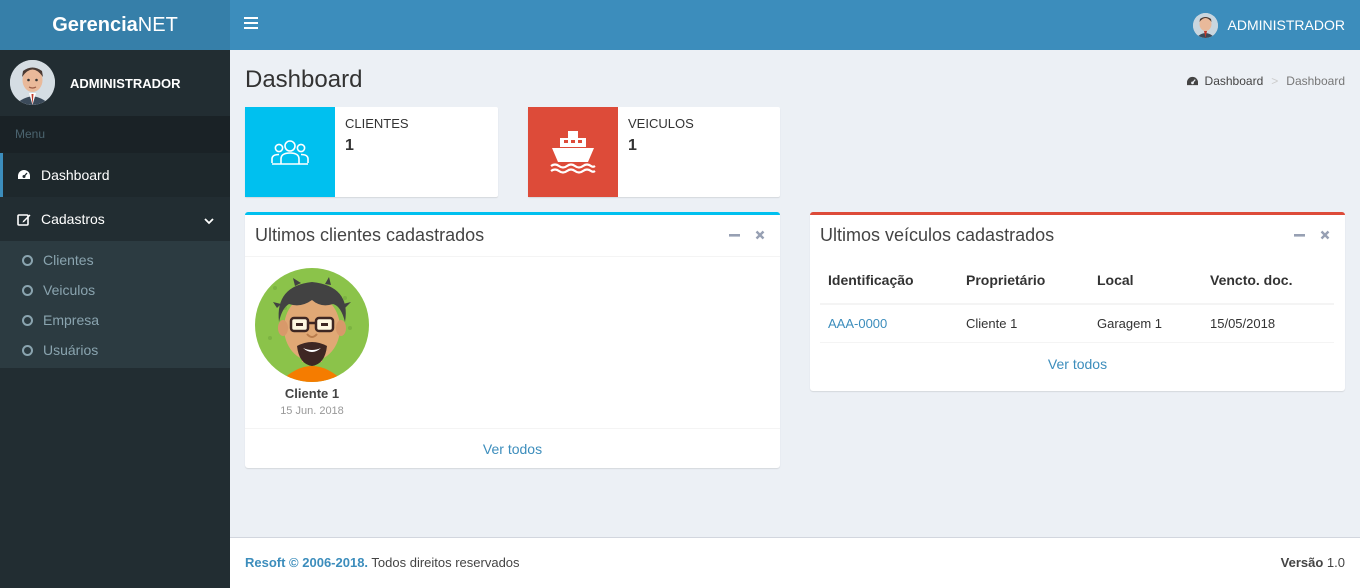 Image resolution: width=1360 pixels, height=588 pixels. I want to click on sidebar-subitem-label: Empresa, so click(71, 320).